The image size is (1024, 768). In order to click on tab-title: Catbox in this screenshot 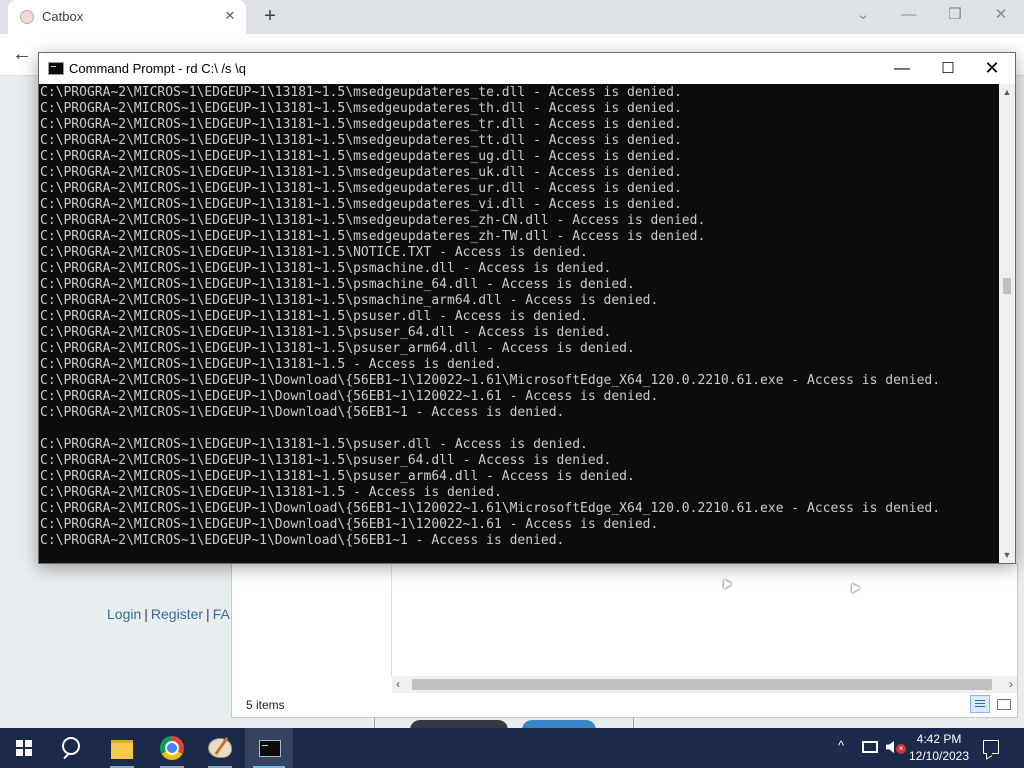, I will do `click(63, 16)`.